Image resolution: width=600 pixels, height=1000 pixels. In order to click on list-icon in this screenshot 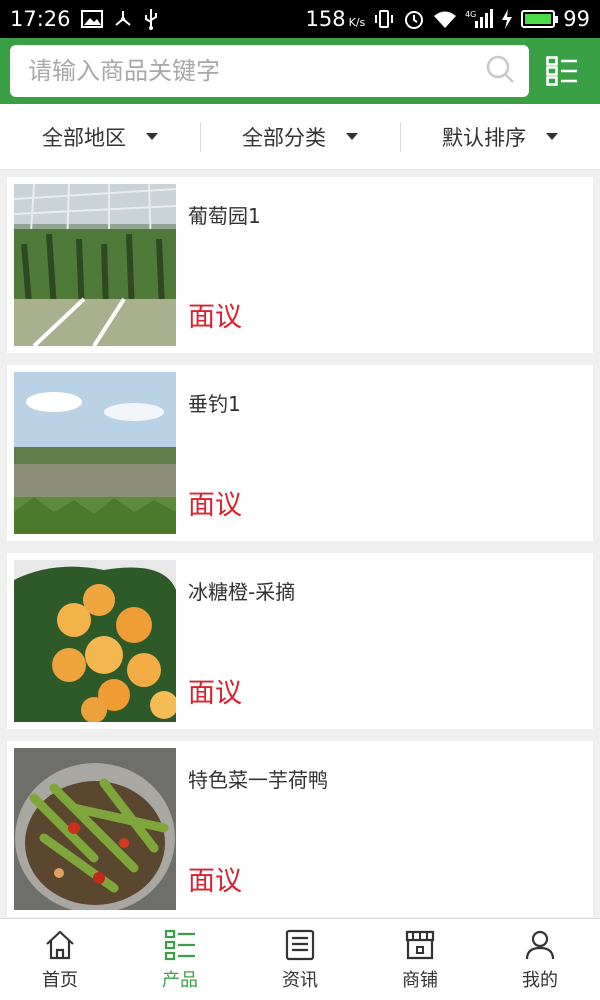, I will do `click(179, 944)`.